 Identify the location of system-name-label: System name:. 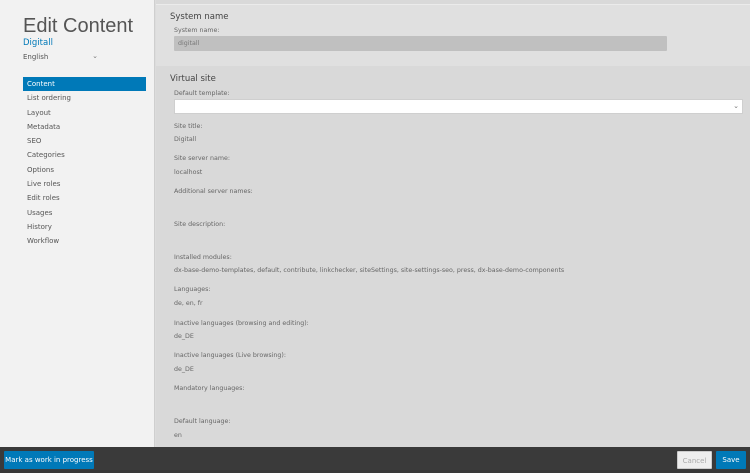
(197, 30).